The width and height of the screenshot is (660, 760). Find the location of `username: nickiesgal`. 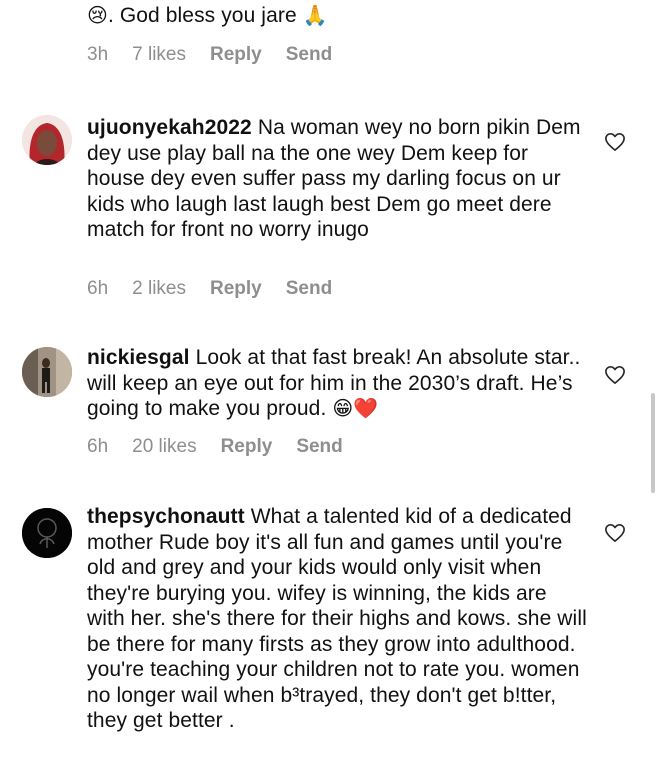

username: nickiesgal is located at coordinates (138, 357).